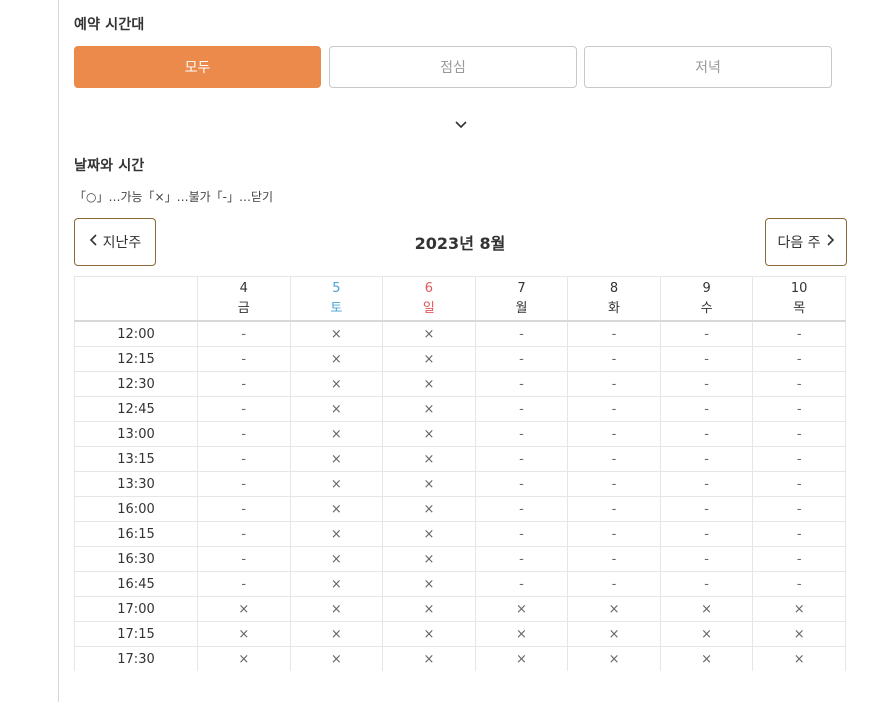  I want to click on day-header-3: 7월, so click(521, 299).